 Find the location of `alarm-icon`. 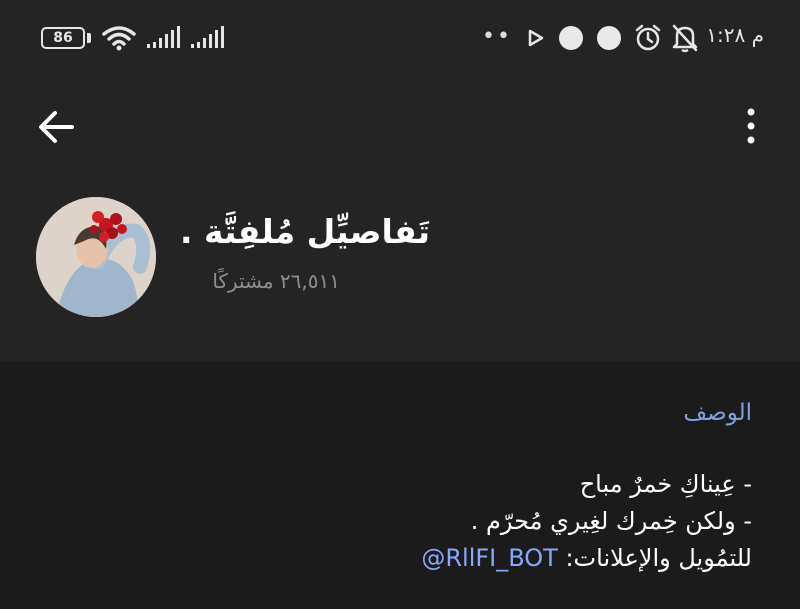

alarm-icon is located at coordinates (648, 37).